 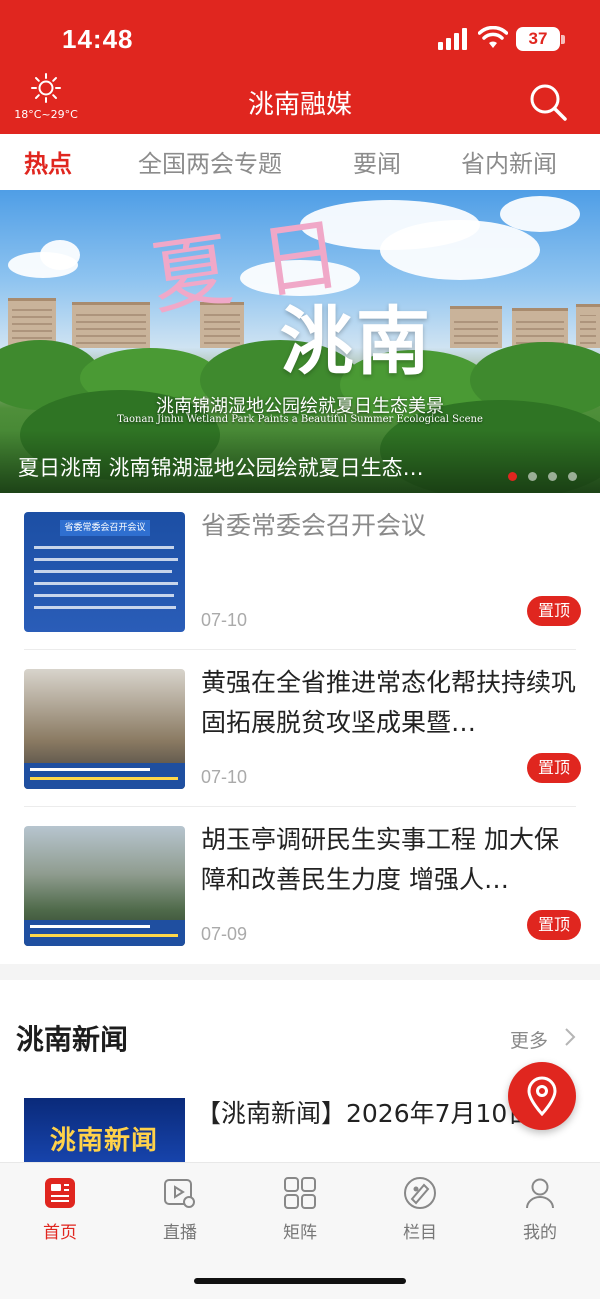 What do you see at coordinates (420, 1233) in the screenshot?
I see `tabbar-label: 栏目` at bounding box center [420, 1233].